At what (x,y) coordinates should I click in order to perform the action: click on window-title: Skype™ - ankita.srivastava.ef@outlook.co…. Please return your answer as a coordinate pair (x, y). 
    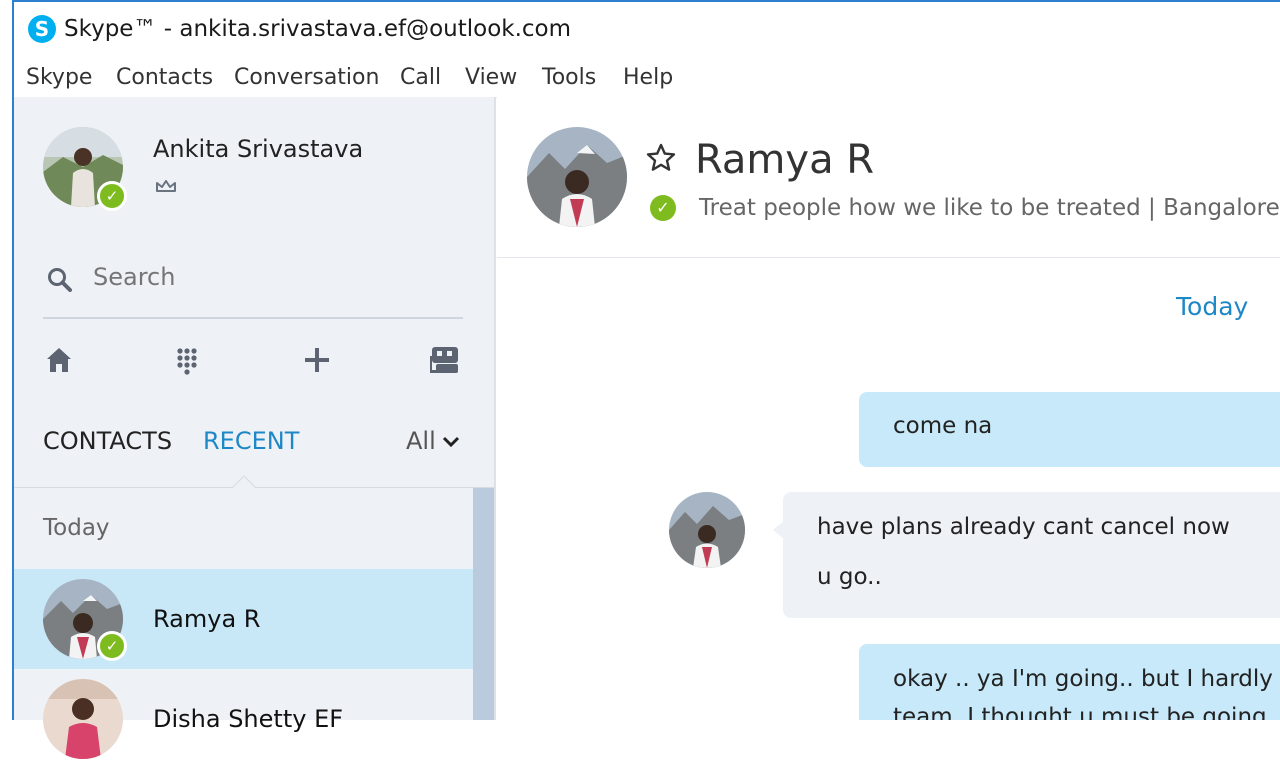
    Looking at the image, I should click on (318, 29).